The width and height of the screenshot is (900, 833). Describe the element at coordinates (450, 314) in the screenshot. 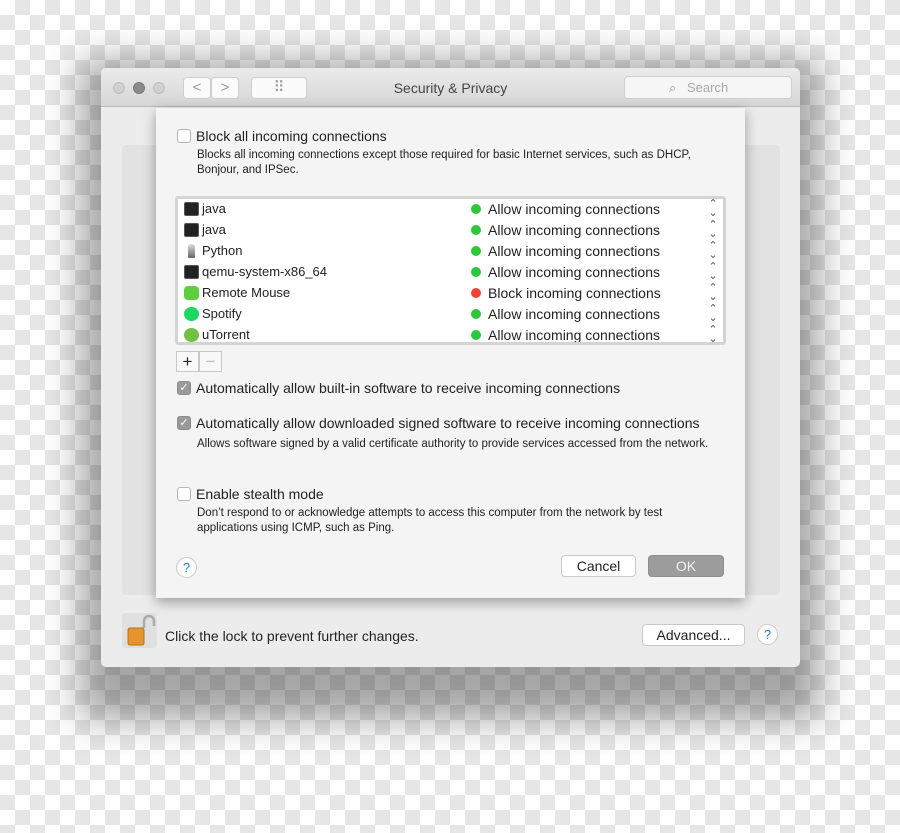

I see `app-row: Spotify Allow incoming connections ⌃ ⌄` at that location.